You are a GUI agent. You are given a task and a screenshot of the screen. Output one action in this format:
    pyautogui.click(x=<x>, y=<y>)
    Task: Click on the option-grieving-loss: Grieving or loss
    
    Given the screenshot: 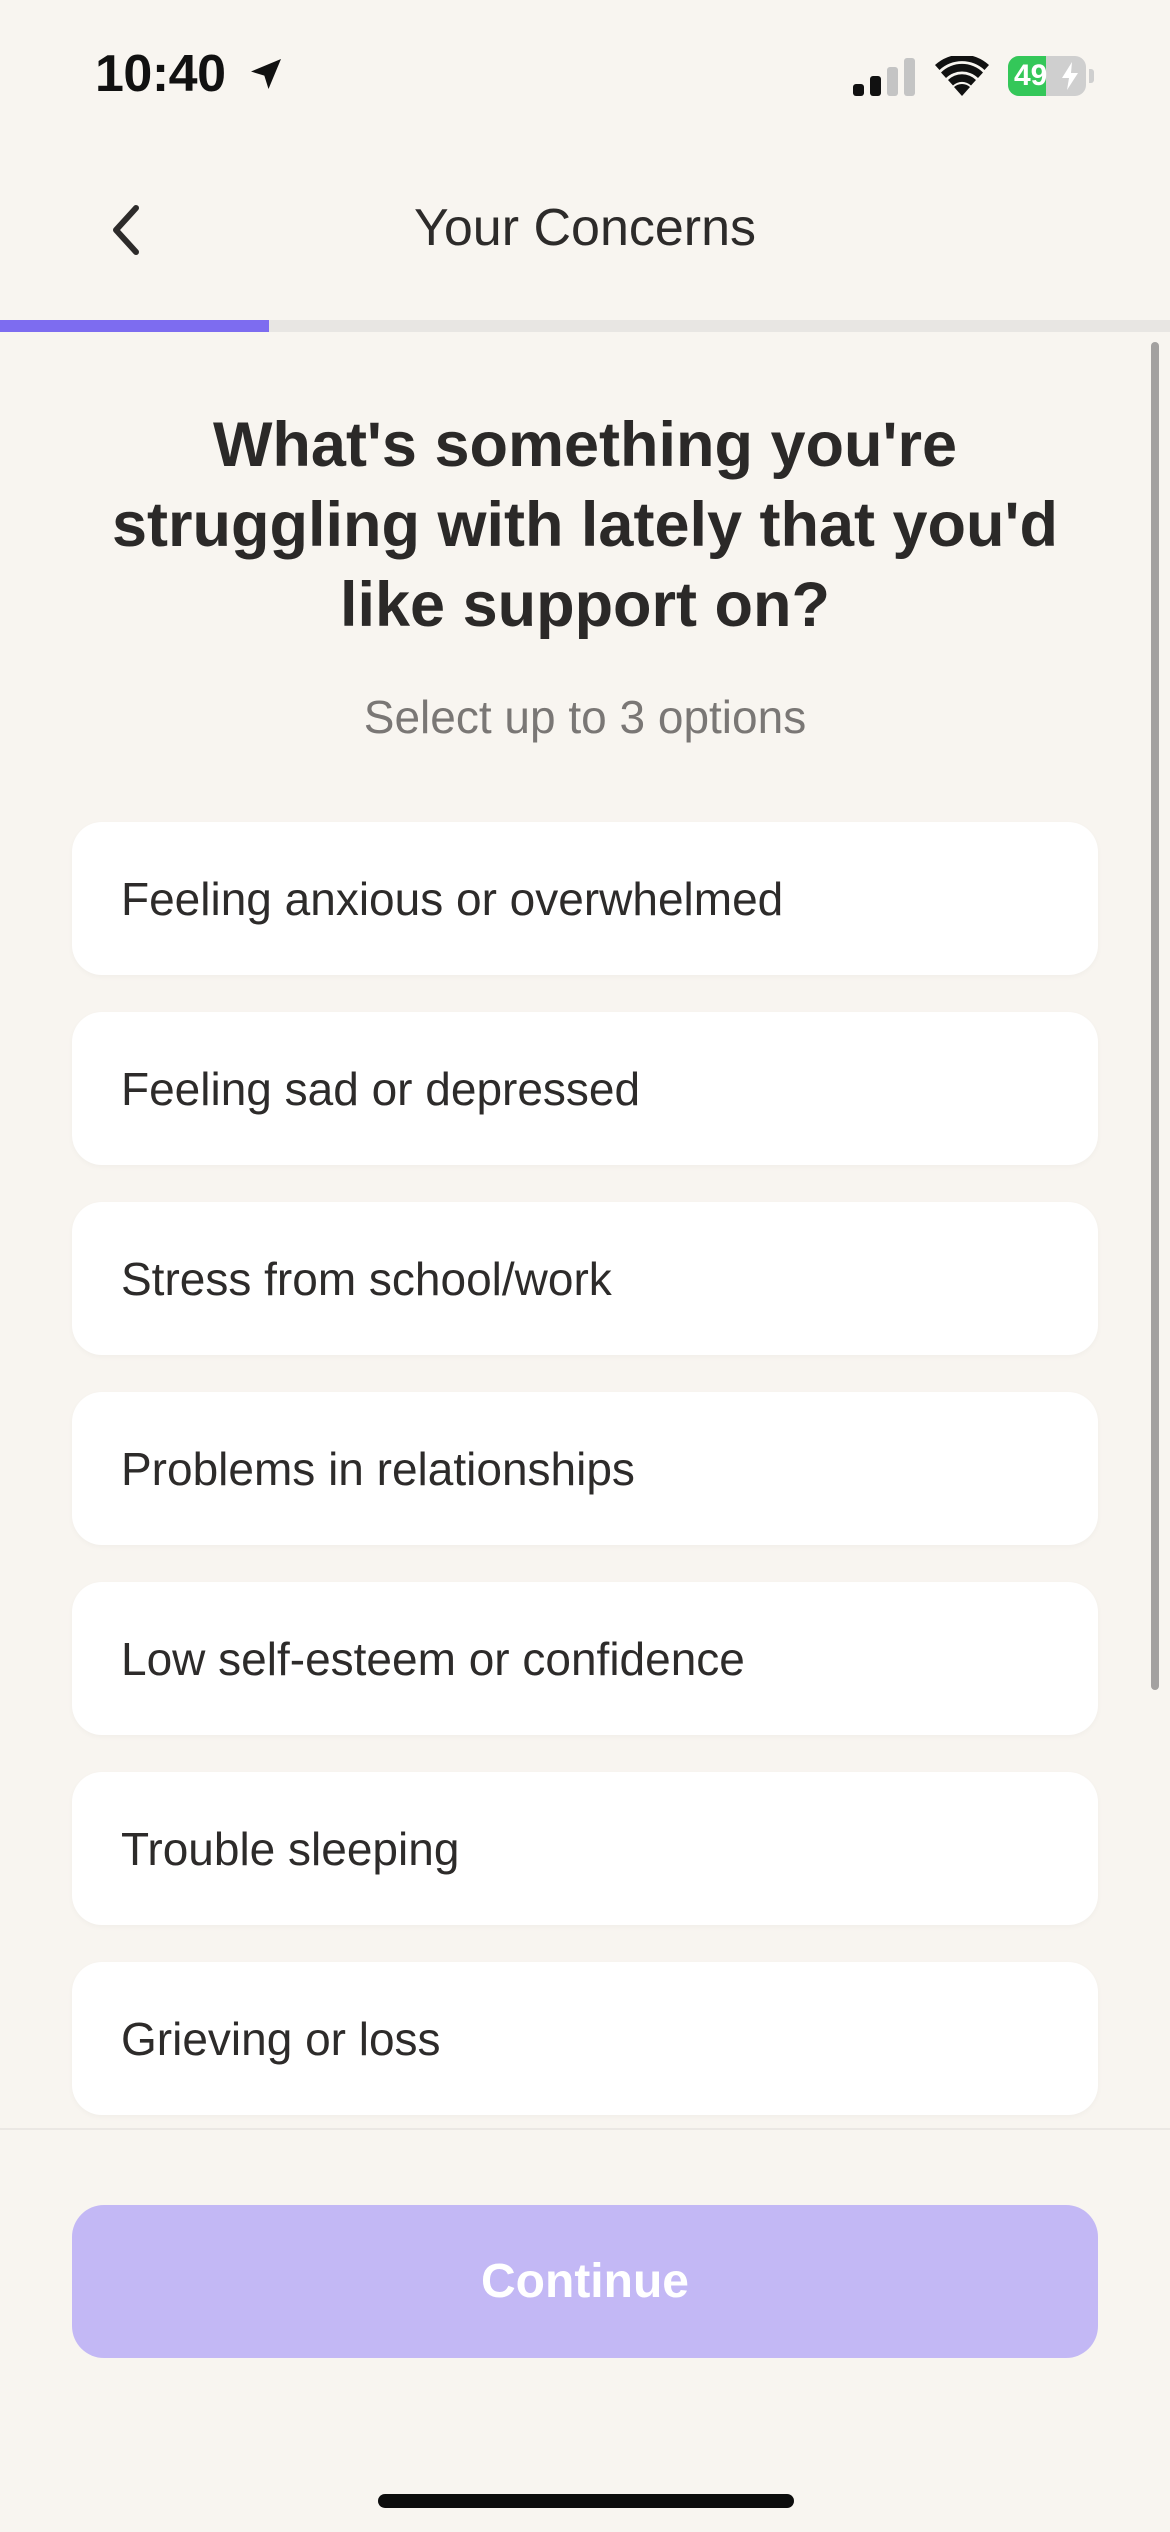 What is the action you would take?
    pyautogui.click(x=585, y=2038)
    